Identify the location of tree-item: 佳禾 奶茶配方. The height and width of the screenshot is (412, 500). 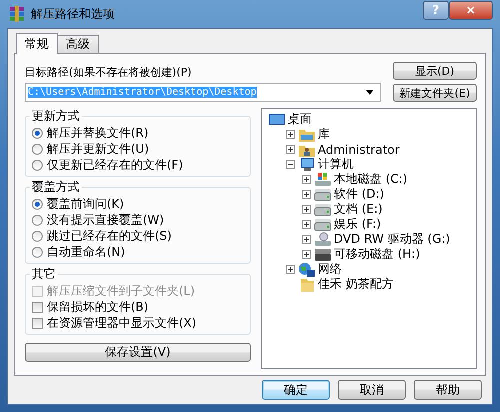
(356, 284).